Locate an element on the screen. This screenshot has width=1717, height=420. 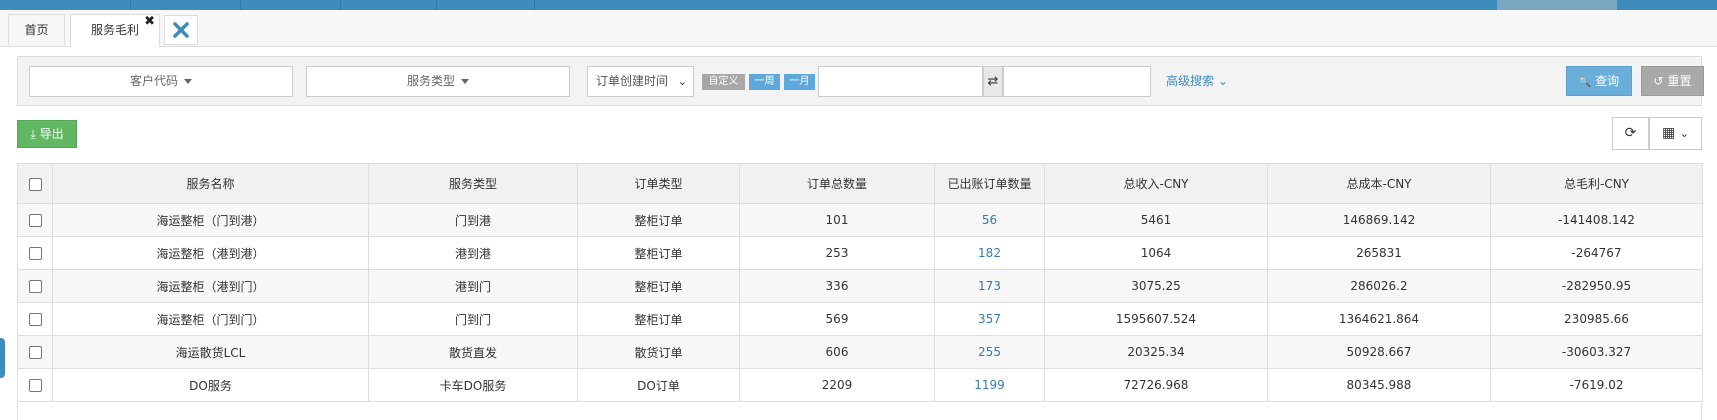
table-cell: 海运整柜（港到港） is located at coordinates (210, 253).